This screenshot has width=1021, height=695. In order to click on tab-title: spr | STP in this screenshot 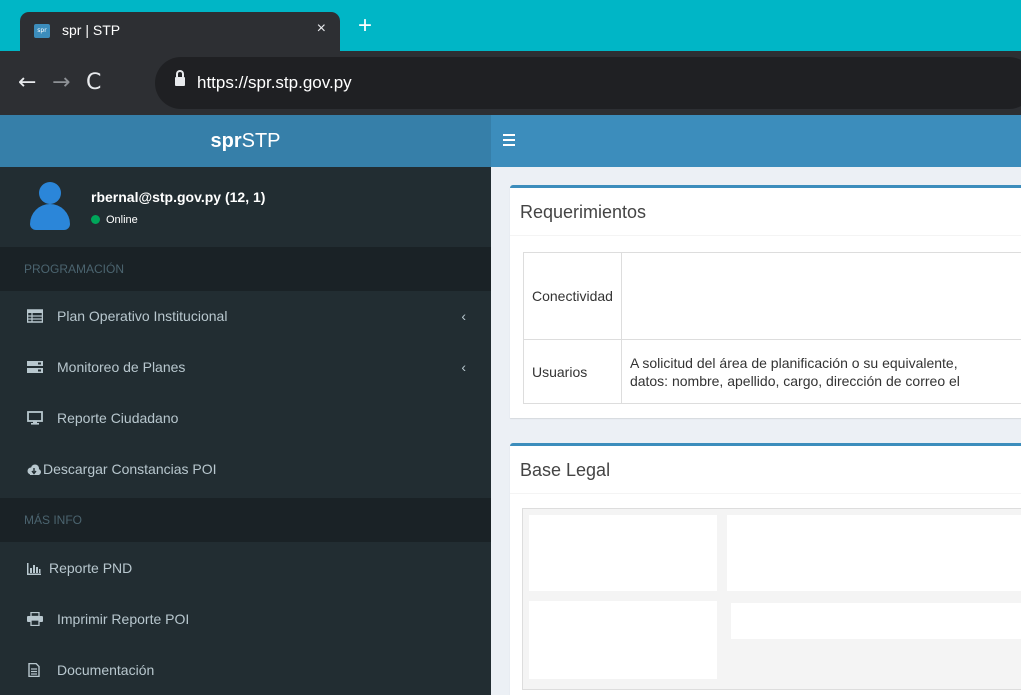, I will do `click(91, 30)`.